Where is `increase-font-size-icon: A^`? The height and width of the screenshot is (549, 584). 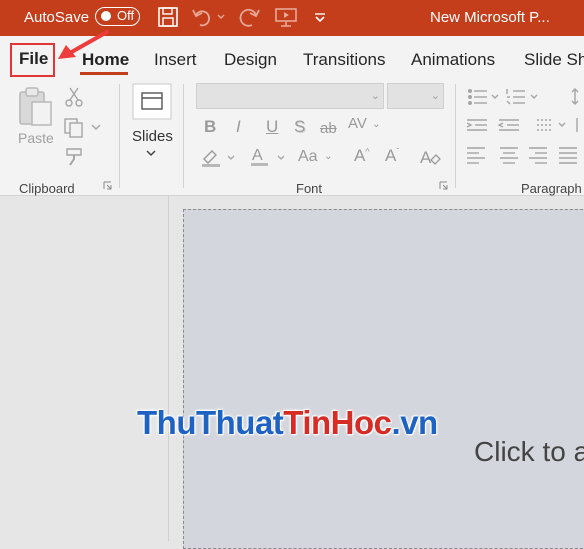 increase-font-size-icon: A^ is located at coordinates (362, 155).